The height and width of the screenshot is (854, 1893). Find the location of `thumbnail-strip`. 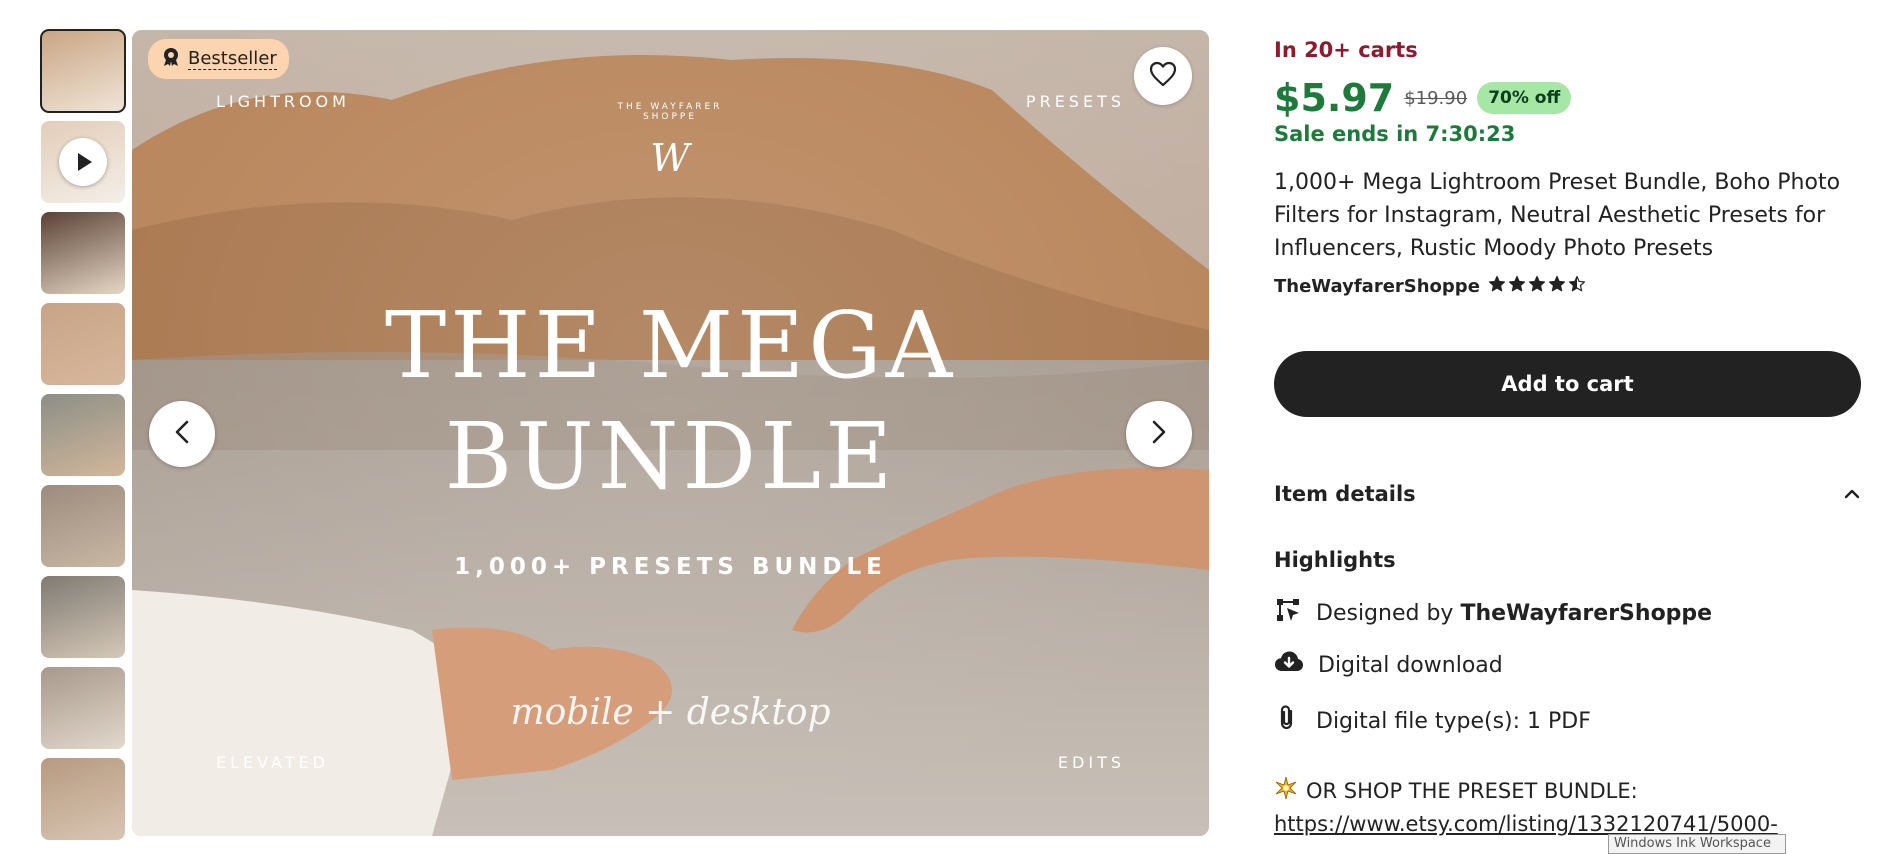

thumbnail-strip is located at coordinates (83, 439).